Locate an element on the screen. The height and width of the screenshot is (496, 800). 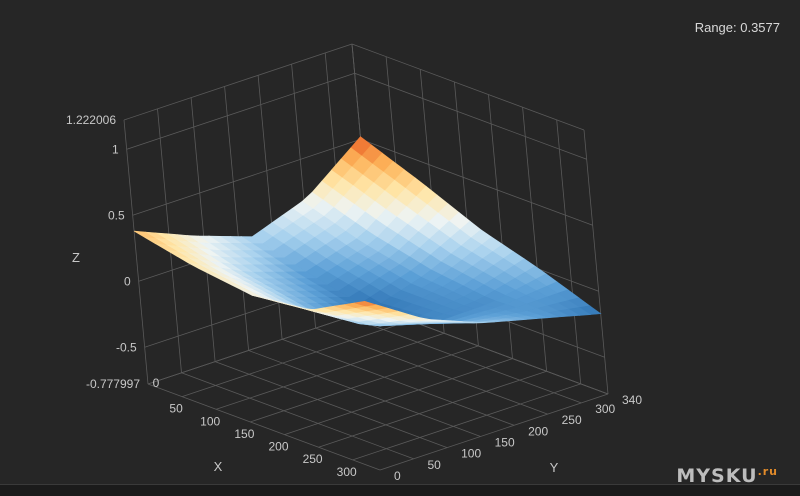
y-tick-label: 50 is located at coordinates (435, 465).